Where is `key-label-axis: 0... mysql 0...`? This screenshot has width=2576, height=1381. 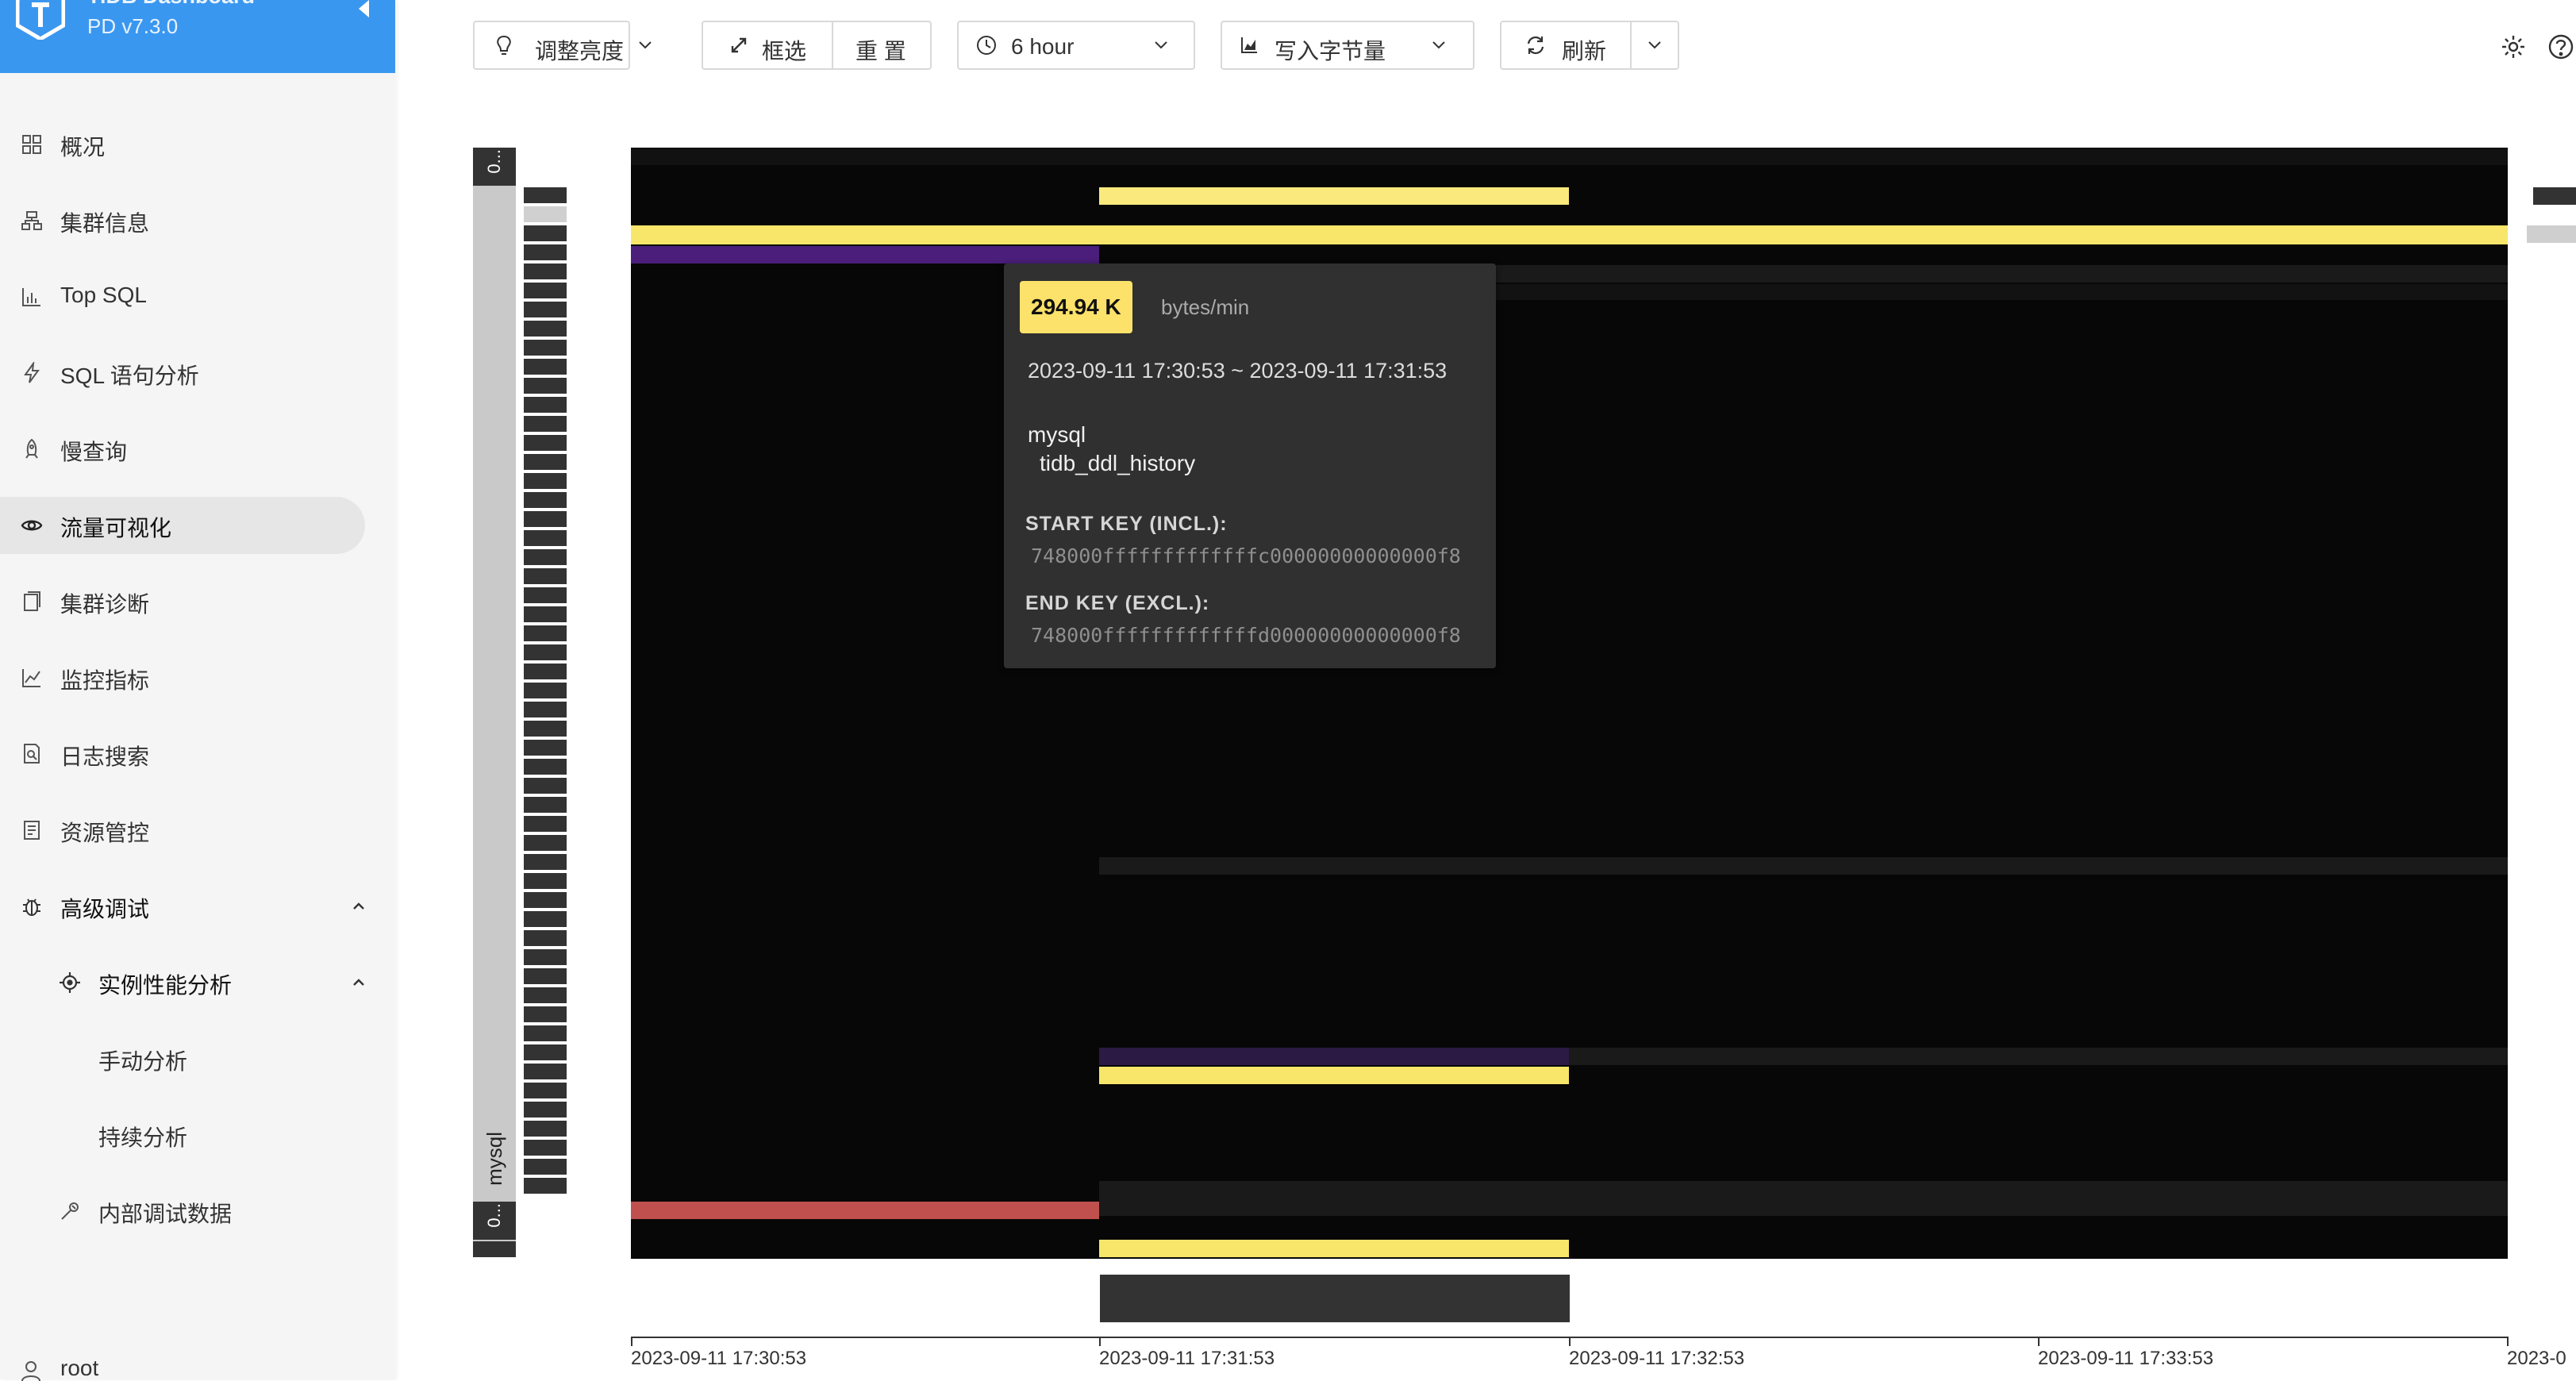
key-label-axis: 0... mysql 0... is located at coordinates (494, 702).